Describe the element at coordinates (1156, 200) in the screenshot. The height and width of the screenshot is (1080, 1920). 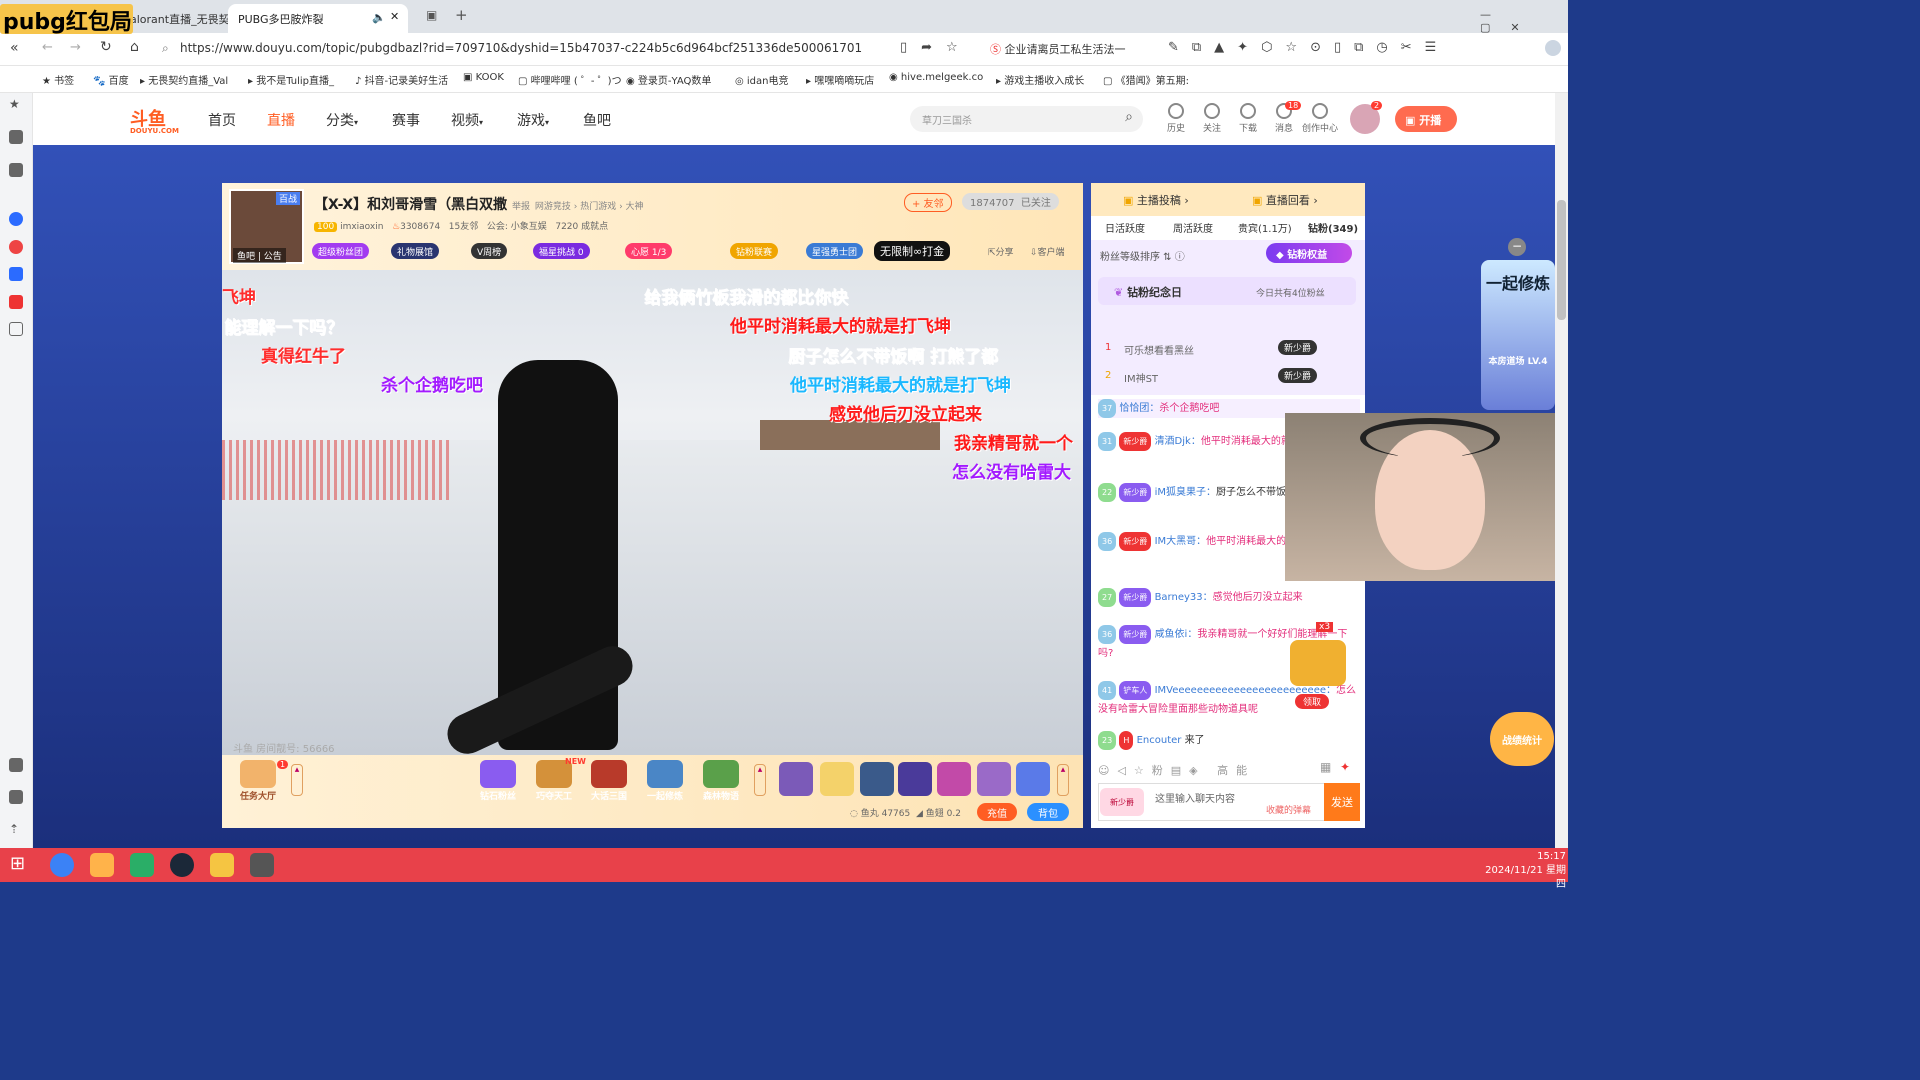
I see `streamer-posts-link: ▣ 主播投稿 ›` at that location.